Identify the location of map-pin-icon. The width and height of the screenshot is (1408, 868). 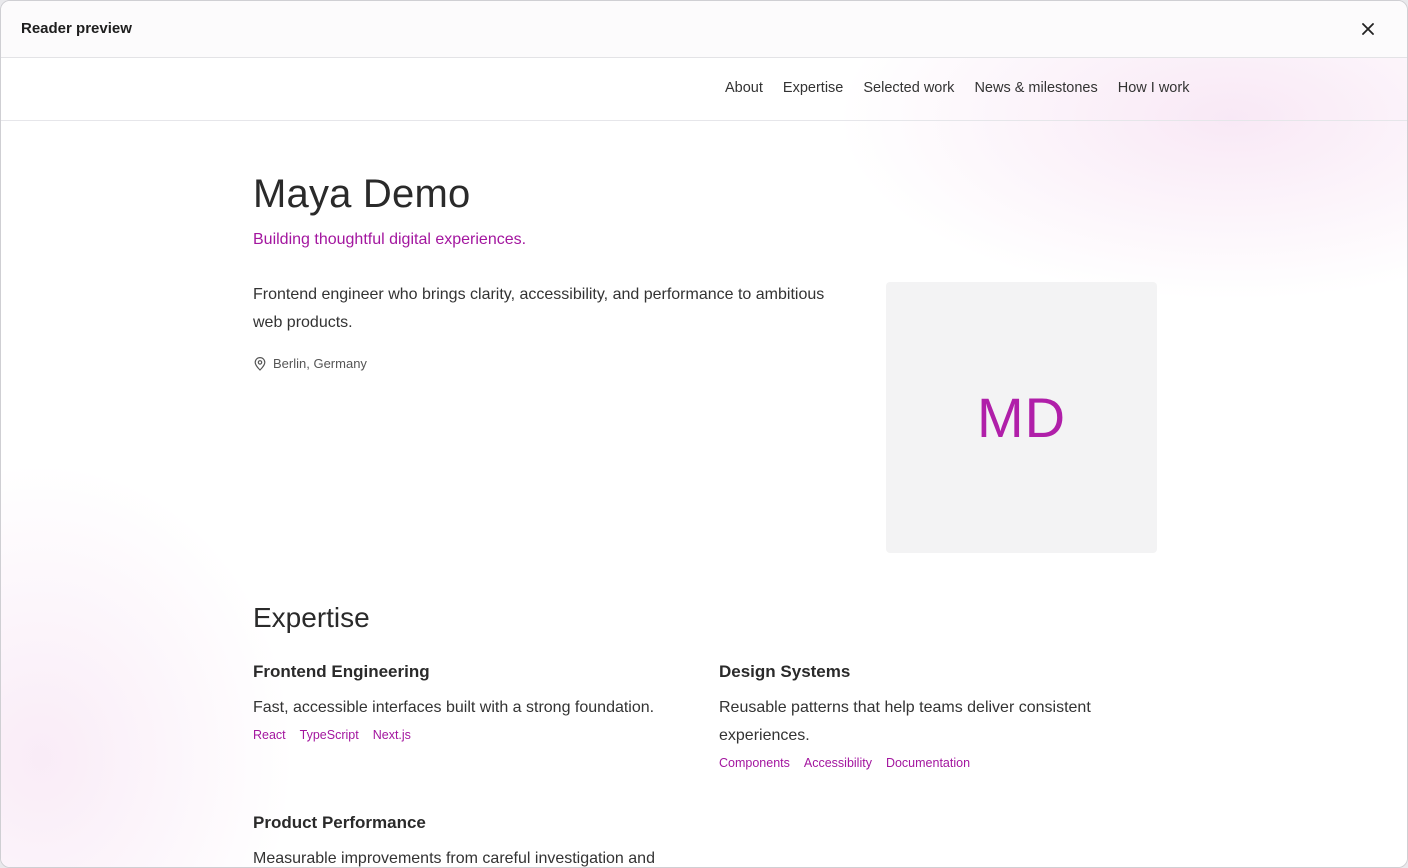
(260, 363).